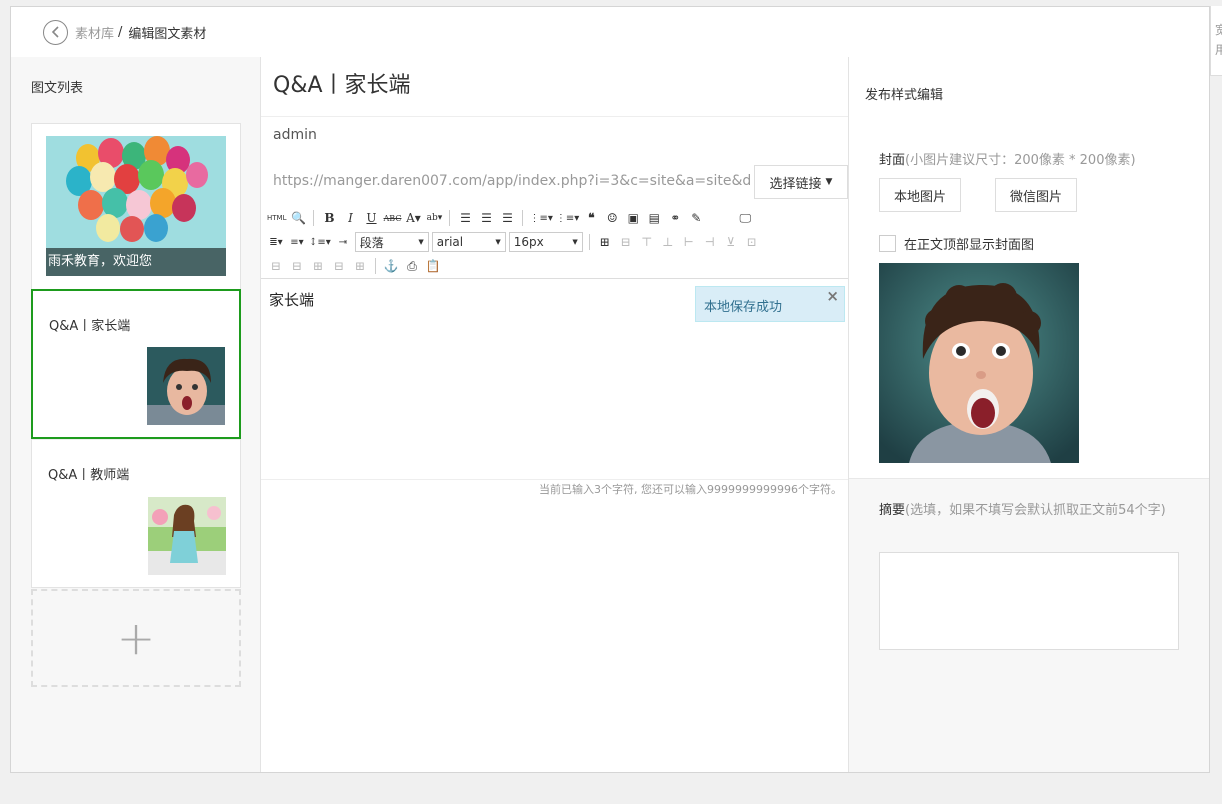  What do you see at coordinates (360, 266) in the screenshot?
I see `table-borders-icon: ⊞` at bounding box center [360, 266].